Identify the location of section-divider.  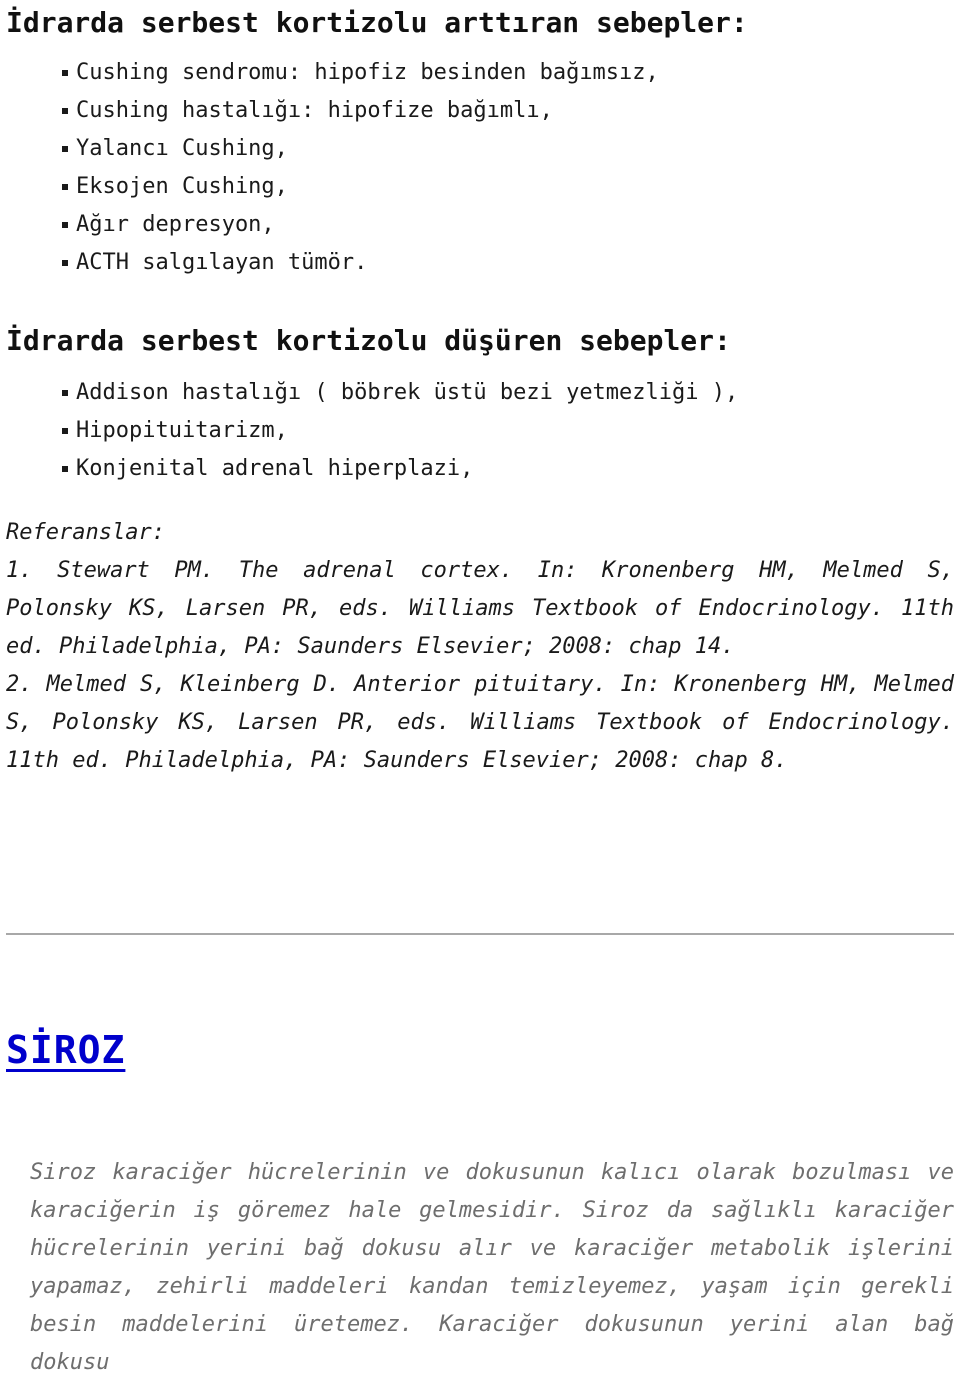
(480, 934).